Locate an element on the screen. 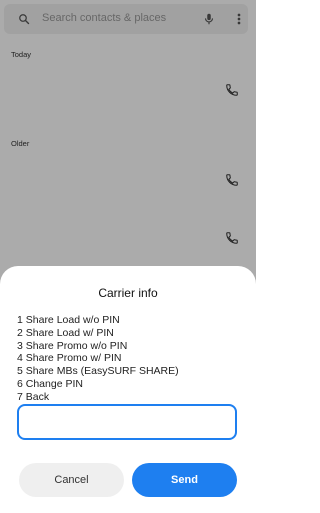 Image resolution: width=320 pixels, height=513 pixels. menu-option: 6 Change PIN is located at coordinates (50, 383).